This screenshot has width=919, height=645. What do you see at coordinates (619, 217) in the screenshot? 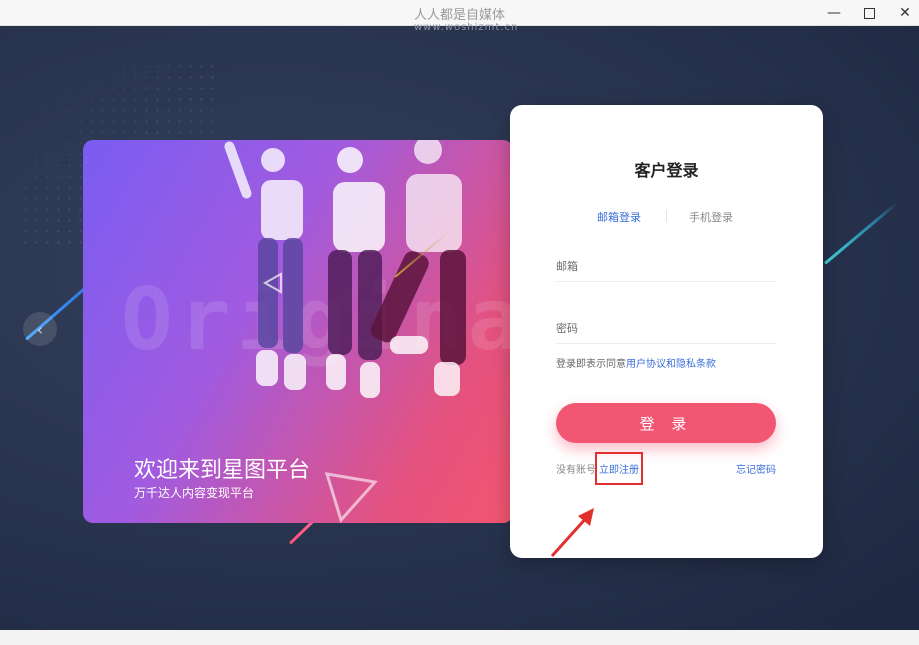
I see `tab-email-login: 邮箱登录` at bounding box center [619, 217].